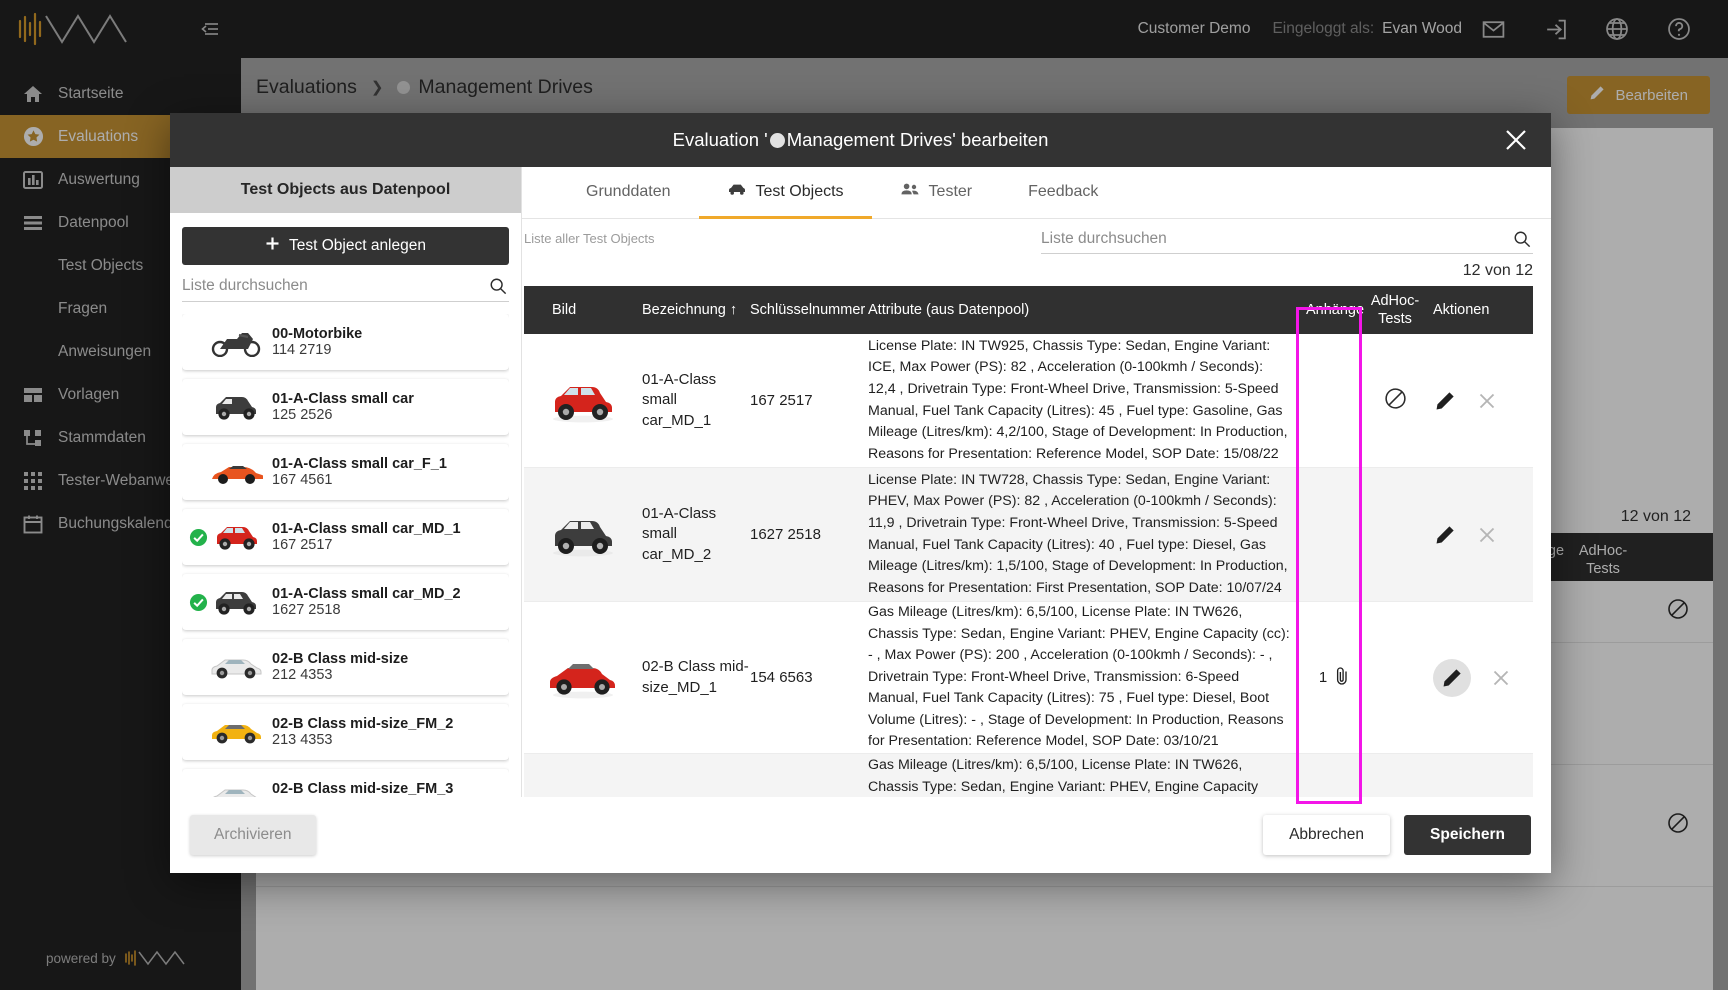 This screenshot has height=990, width=1728. I want to click on people-icon, so click(910, 191).